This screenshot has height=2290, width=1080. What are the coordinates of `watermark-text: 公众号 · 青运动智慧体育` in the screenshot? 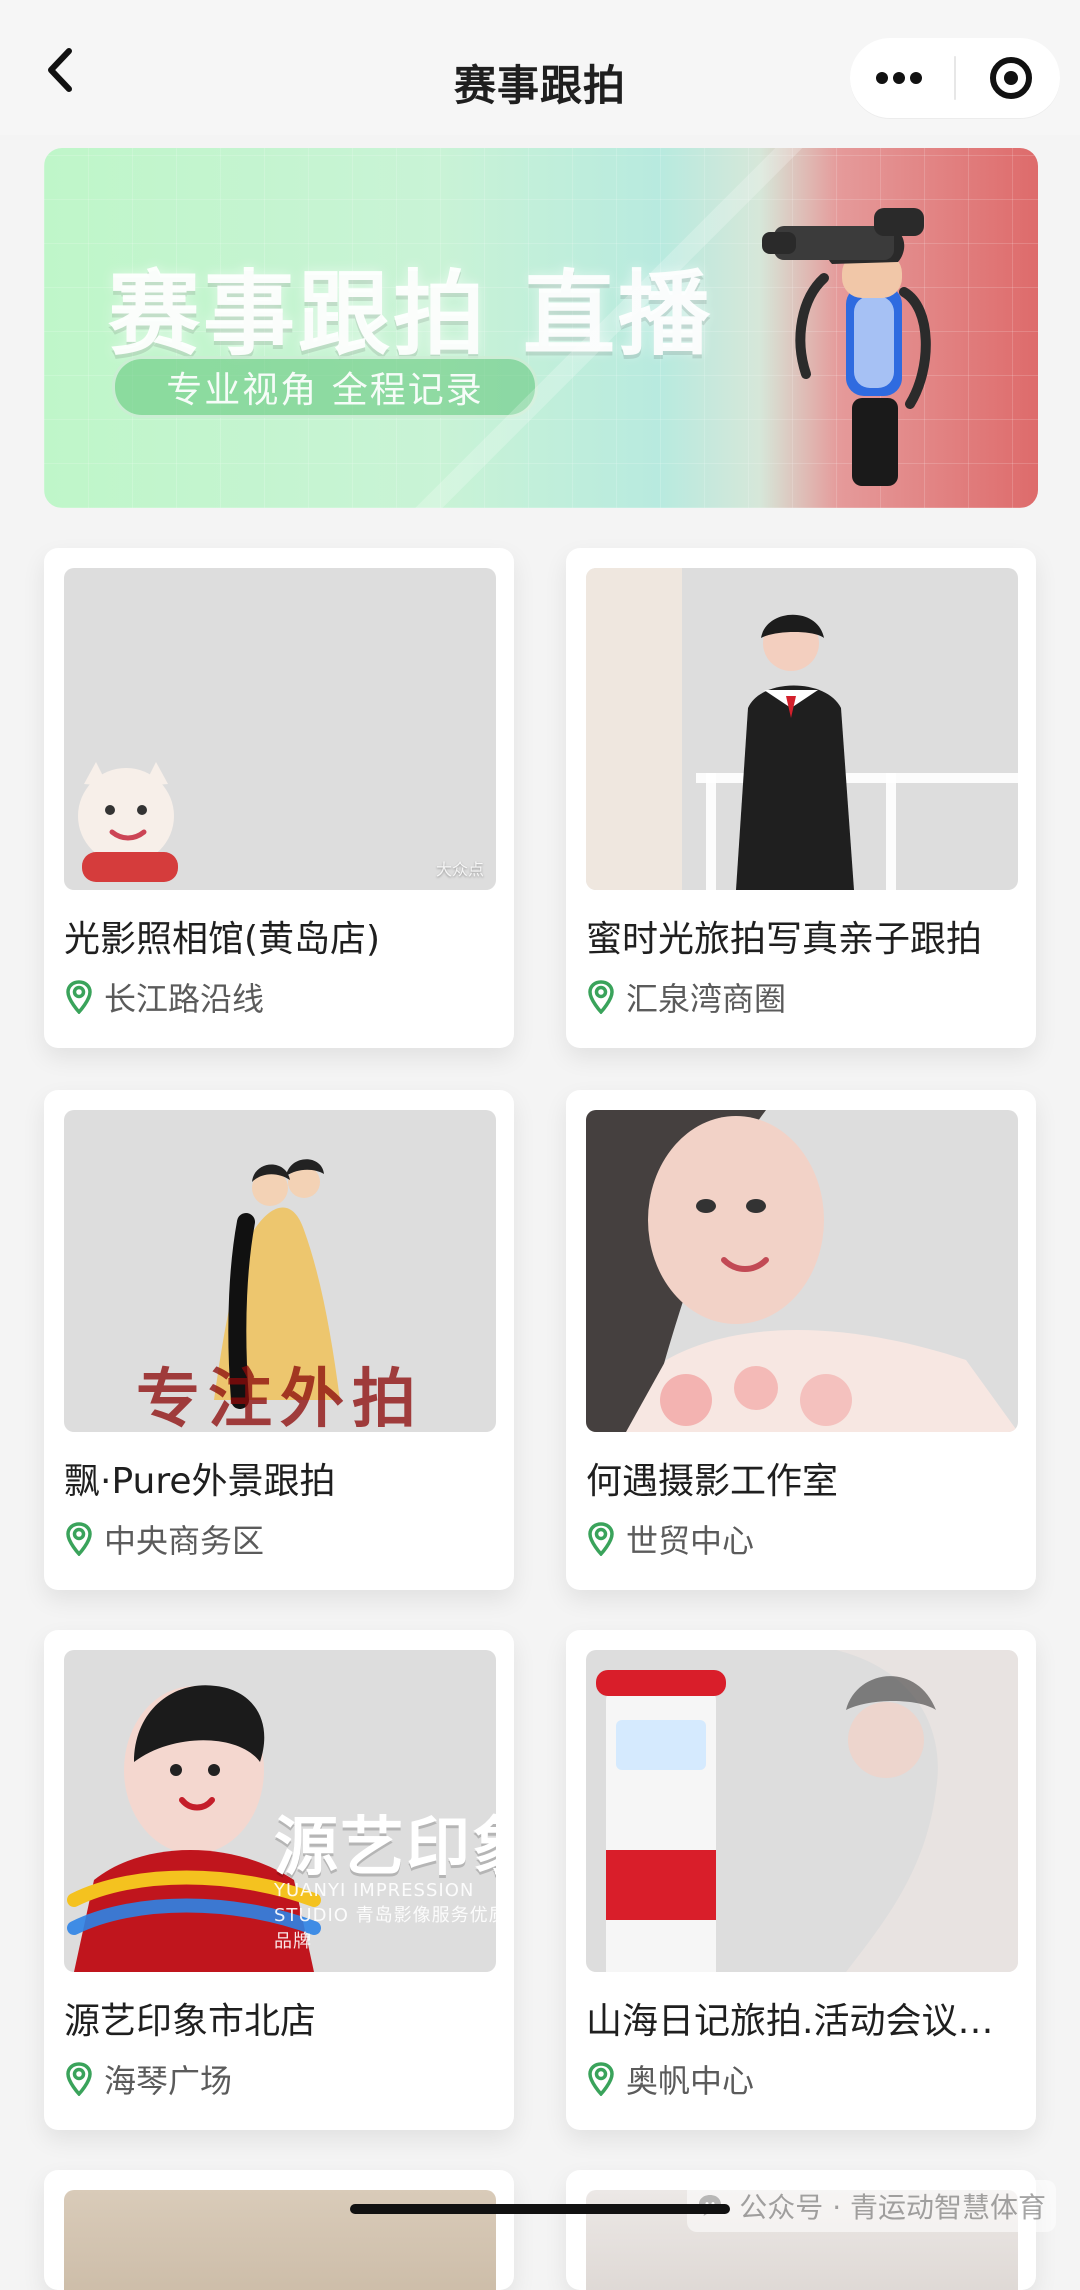 It's located at (892, 2207).